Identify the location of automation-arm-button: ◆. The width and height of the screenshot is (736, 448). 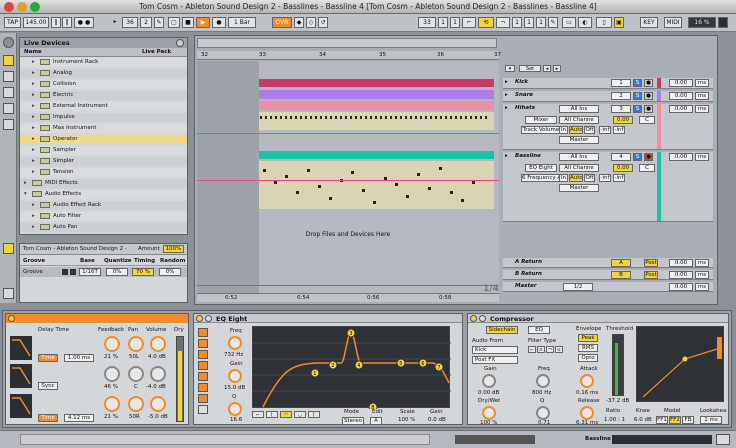
(299, 22).